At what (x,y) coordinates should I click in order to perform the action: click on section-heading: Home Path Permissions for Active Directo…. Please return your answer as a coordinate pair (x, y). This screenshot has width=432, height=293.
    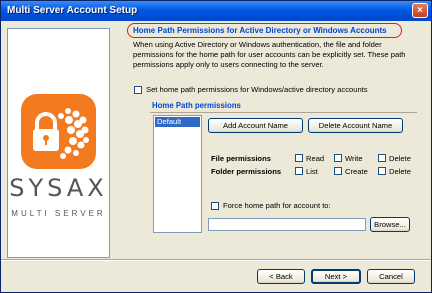
    Looking at the image, I should click on (264, 30).